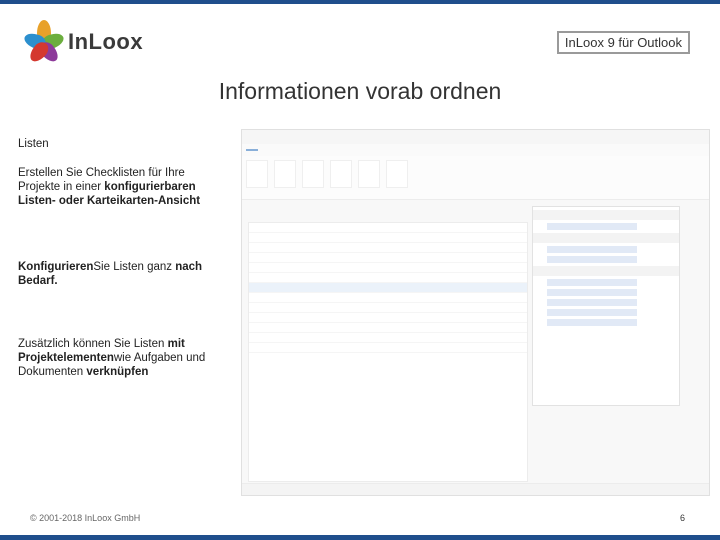 This screenshot has width=720, height=540. I want to click on logo-wordmark: InLoox, so click(106, 41).